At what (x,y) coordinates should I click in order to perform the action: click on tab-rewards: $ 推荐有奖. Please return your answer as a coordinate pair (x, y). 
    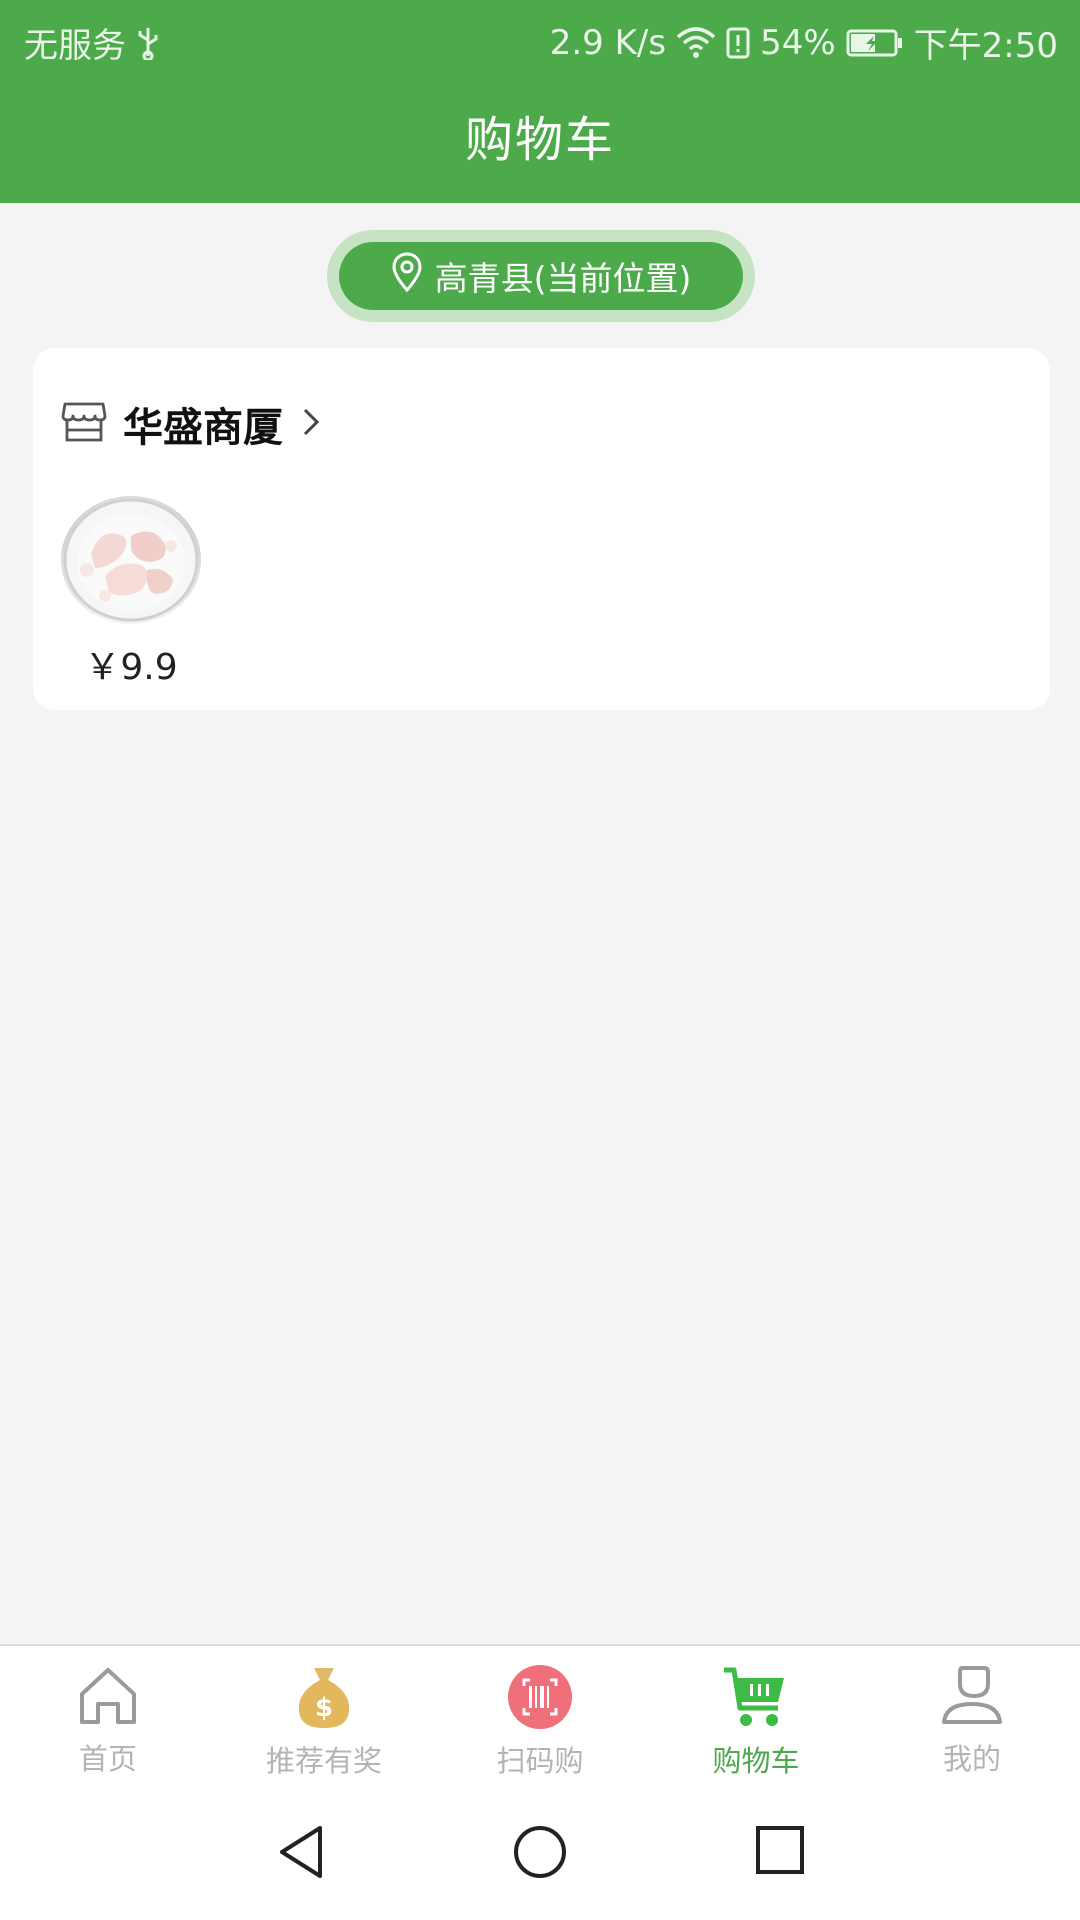
    Looking at the image, I should click on (324, 1717).